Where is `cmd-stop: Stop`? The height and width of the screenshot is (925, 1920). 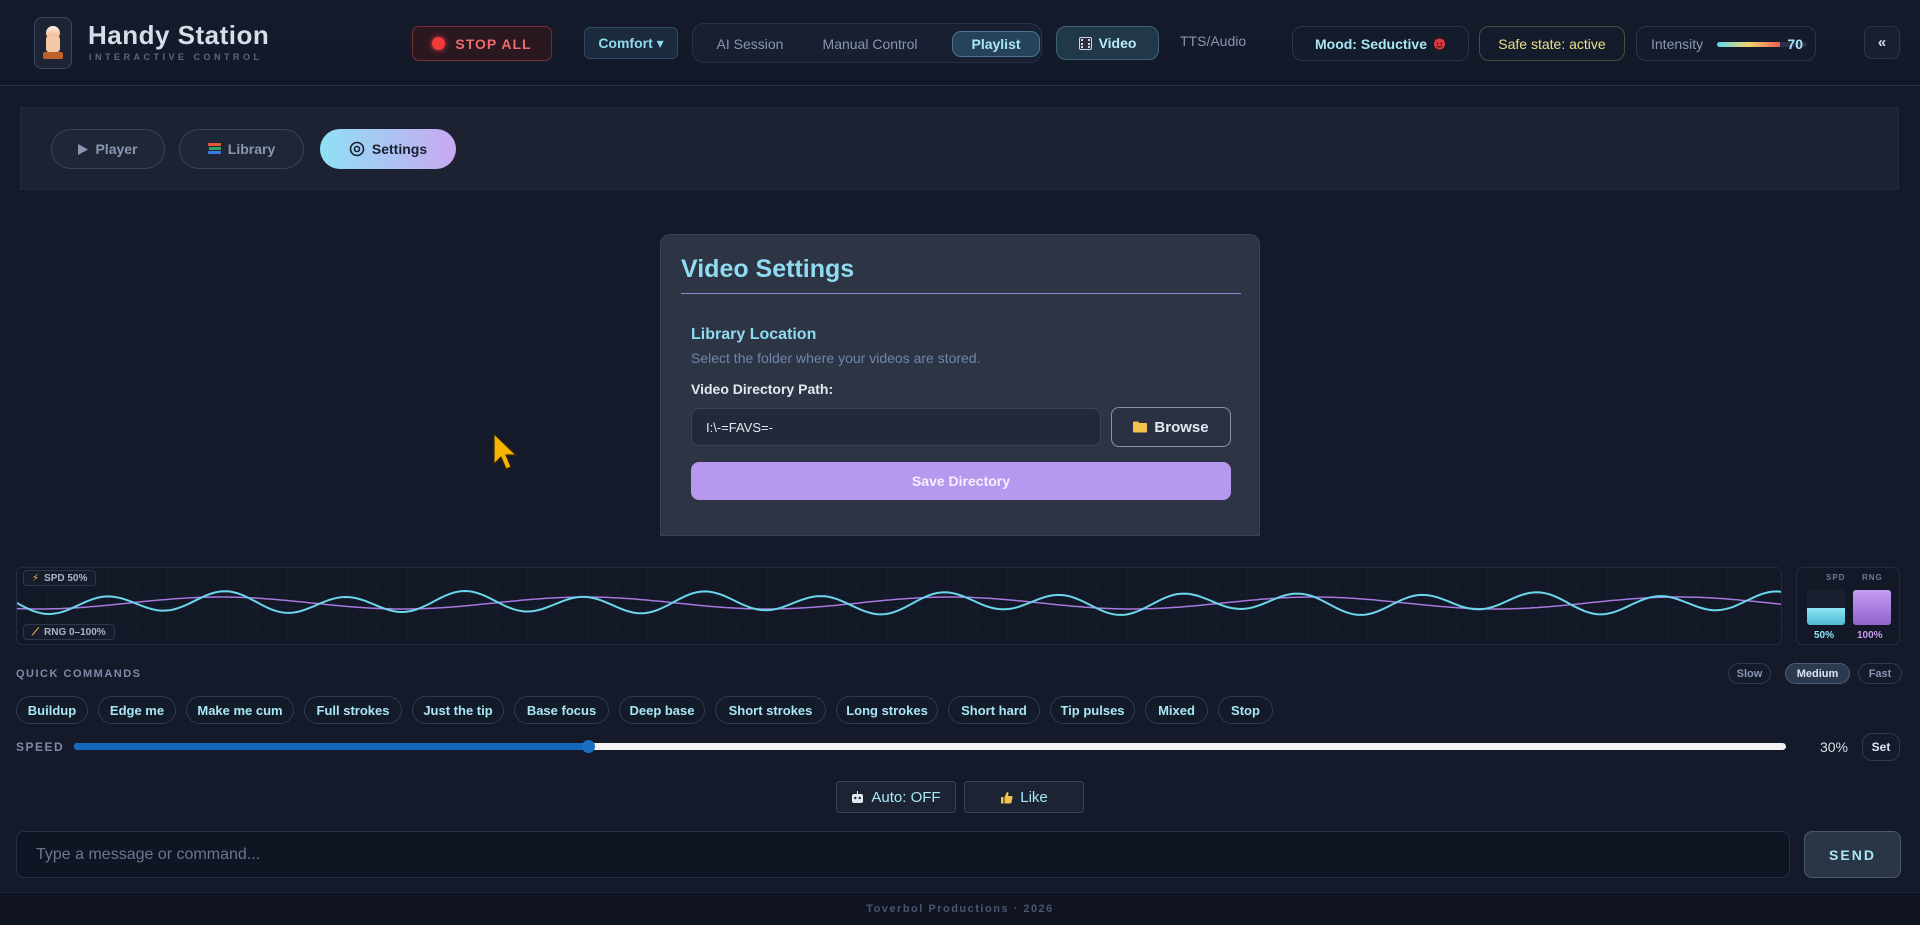
cmd-stop: Stop is located at coordinates (1245, 710).